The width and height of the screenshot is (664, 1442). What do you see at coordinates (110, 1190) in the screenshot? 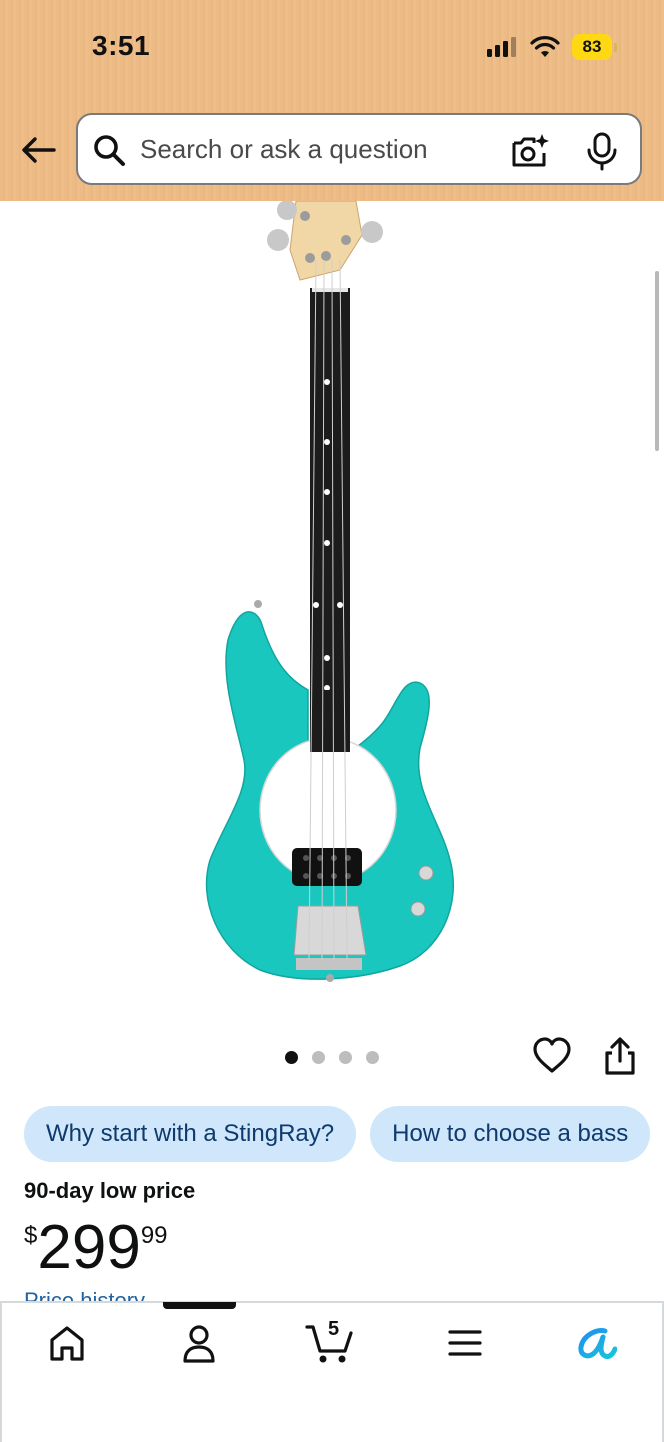
I see `price-label: 90-day low price` at bounding box center [110, 1190].